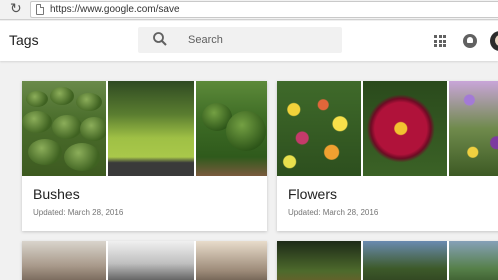  I want to click on app-header: Tags Search, so click(249, 41).